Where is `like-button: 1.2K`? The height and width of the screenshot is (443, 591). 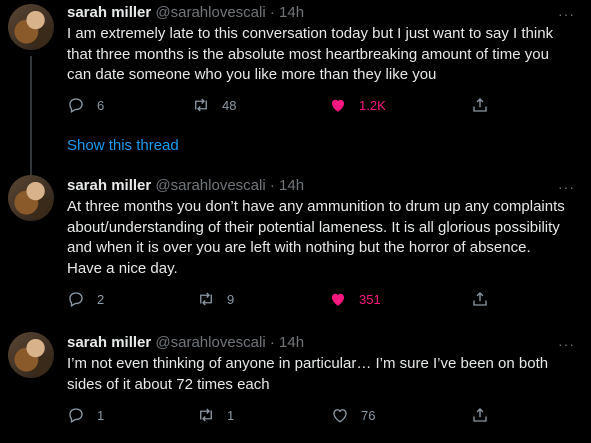 like-button: 1.2K is located at coordinates (357, 105).